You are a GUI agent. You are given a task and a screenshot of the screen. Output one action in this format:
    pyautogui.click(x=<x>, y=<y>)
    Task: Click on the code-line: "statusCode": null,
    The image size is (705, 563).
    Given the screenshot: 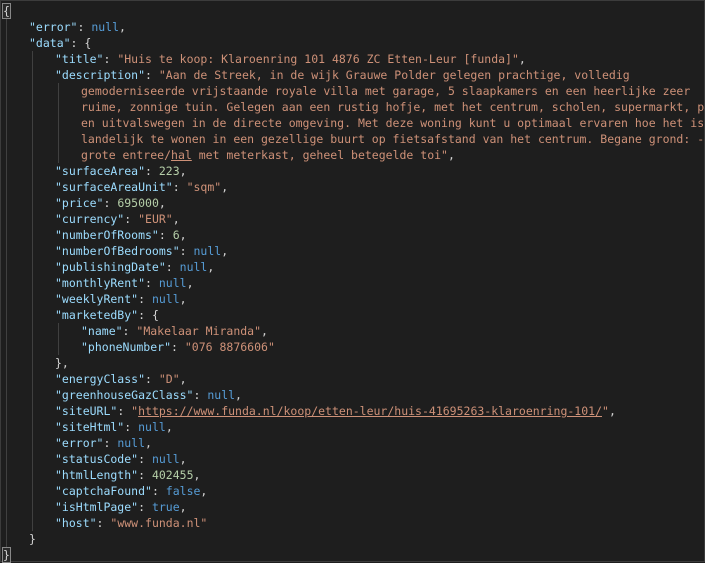 What is the action you would take?
    pyautogui.click(x=121, y=459)
    